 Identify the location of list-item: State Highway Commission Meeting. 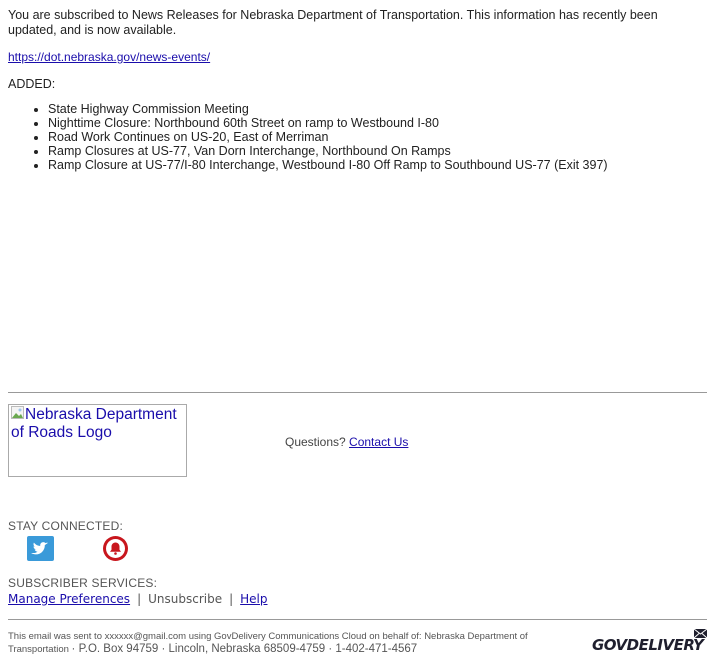
(328, 109).